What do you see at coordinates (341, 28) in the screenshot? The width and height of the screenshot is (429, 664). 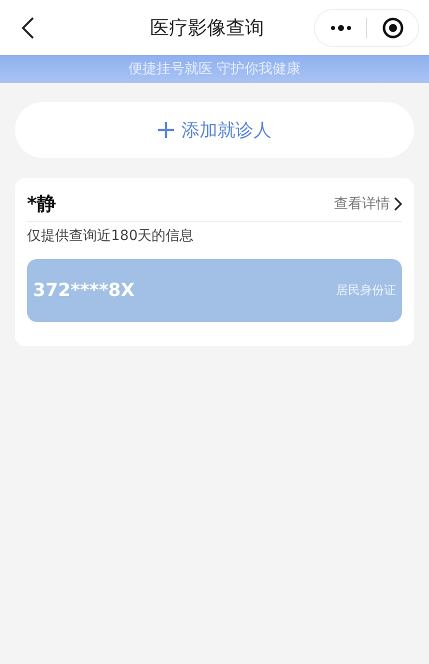 I see `more-icon` at bounding box center [341, 28].